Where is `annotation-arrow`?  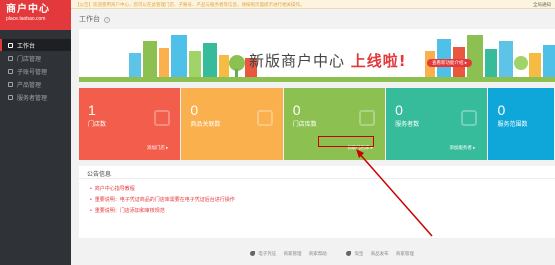
annotation-arrow is located at coordinates (394, 193).